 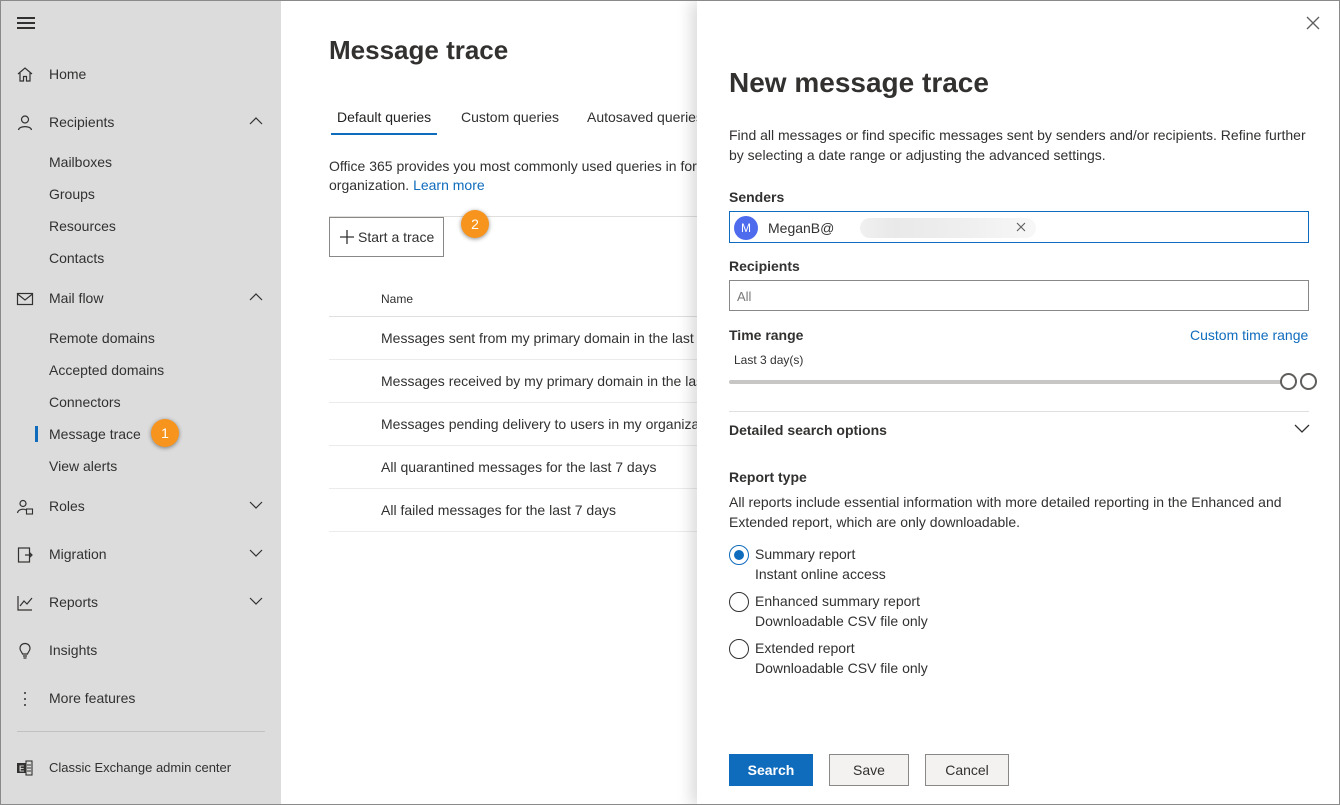 What do you see at coordinates (801, 228) in the screenshot?
I see `sender-chip-text: MeganB@` at bounding box center [801, 228].